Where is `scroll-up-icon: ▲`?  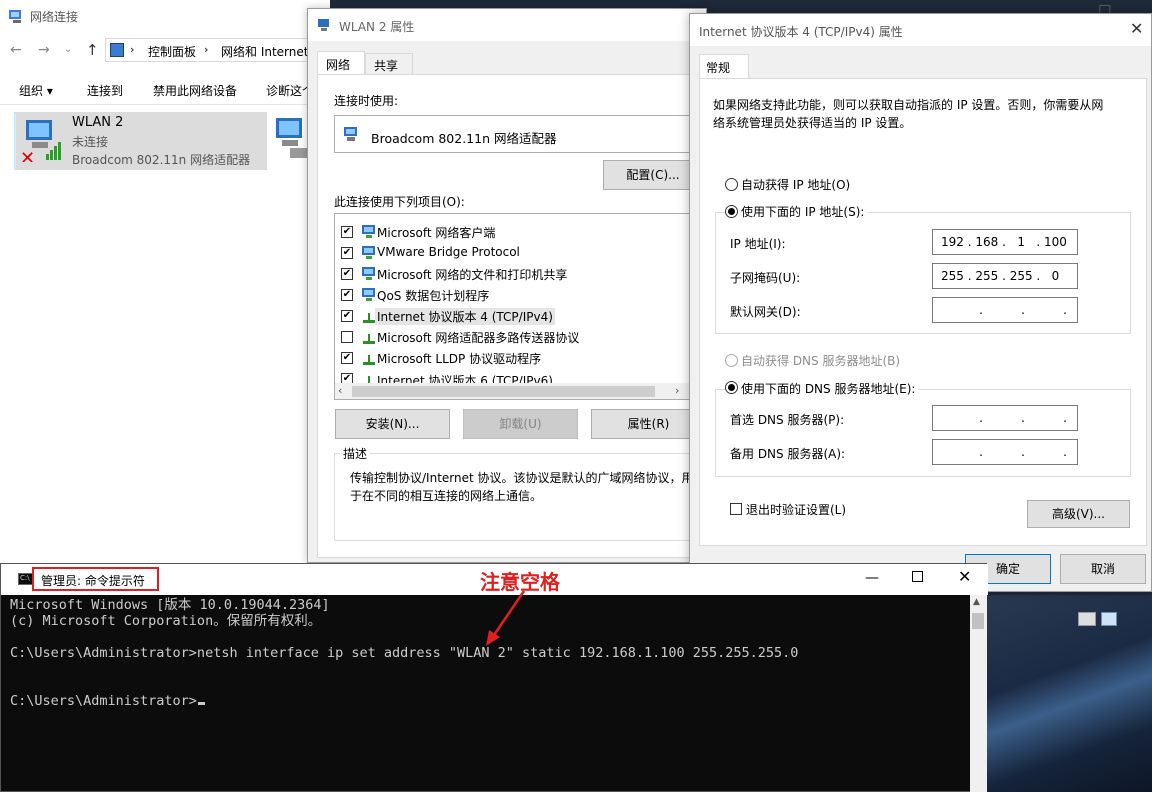
scroll-up-icon: ▲ is located at coordinates (976, 602).